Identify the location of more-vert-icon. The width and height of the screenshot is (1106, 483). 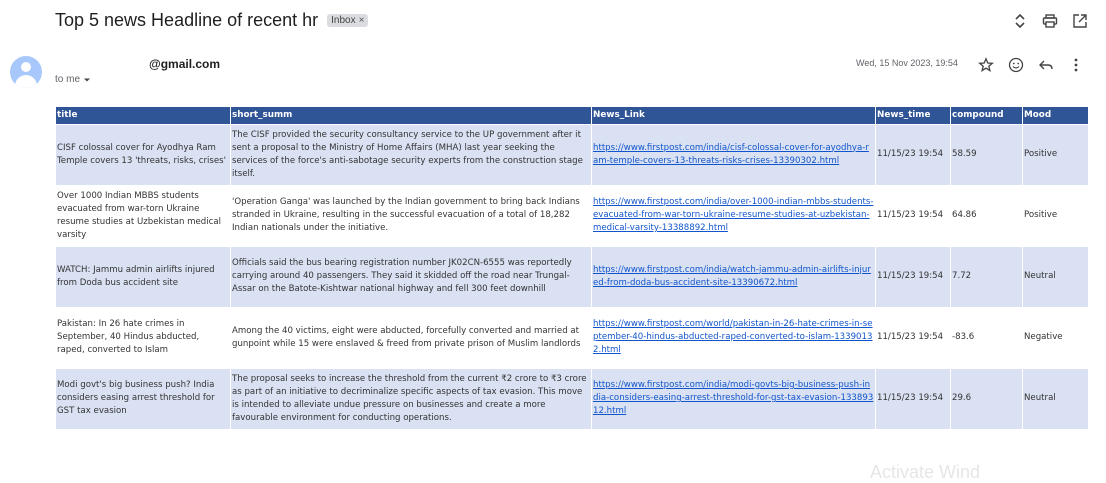
(1076, 65).